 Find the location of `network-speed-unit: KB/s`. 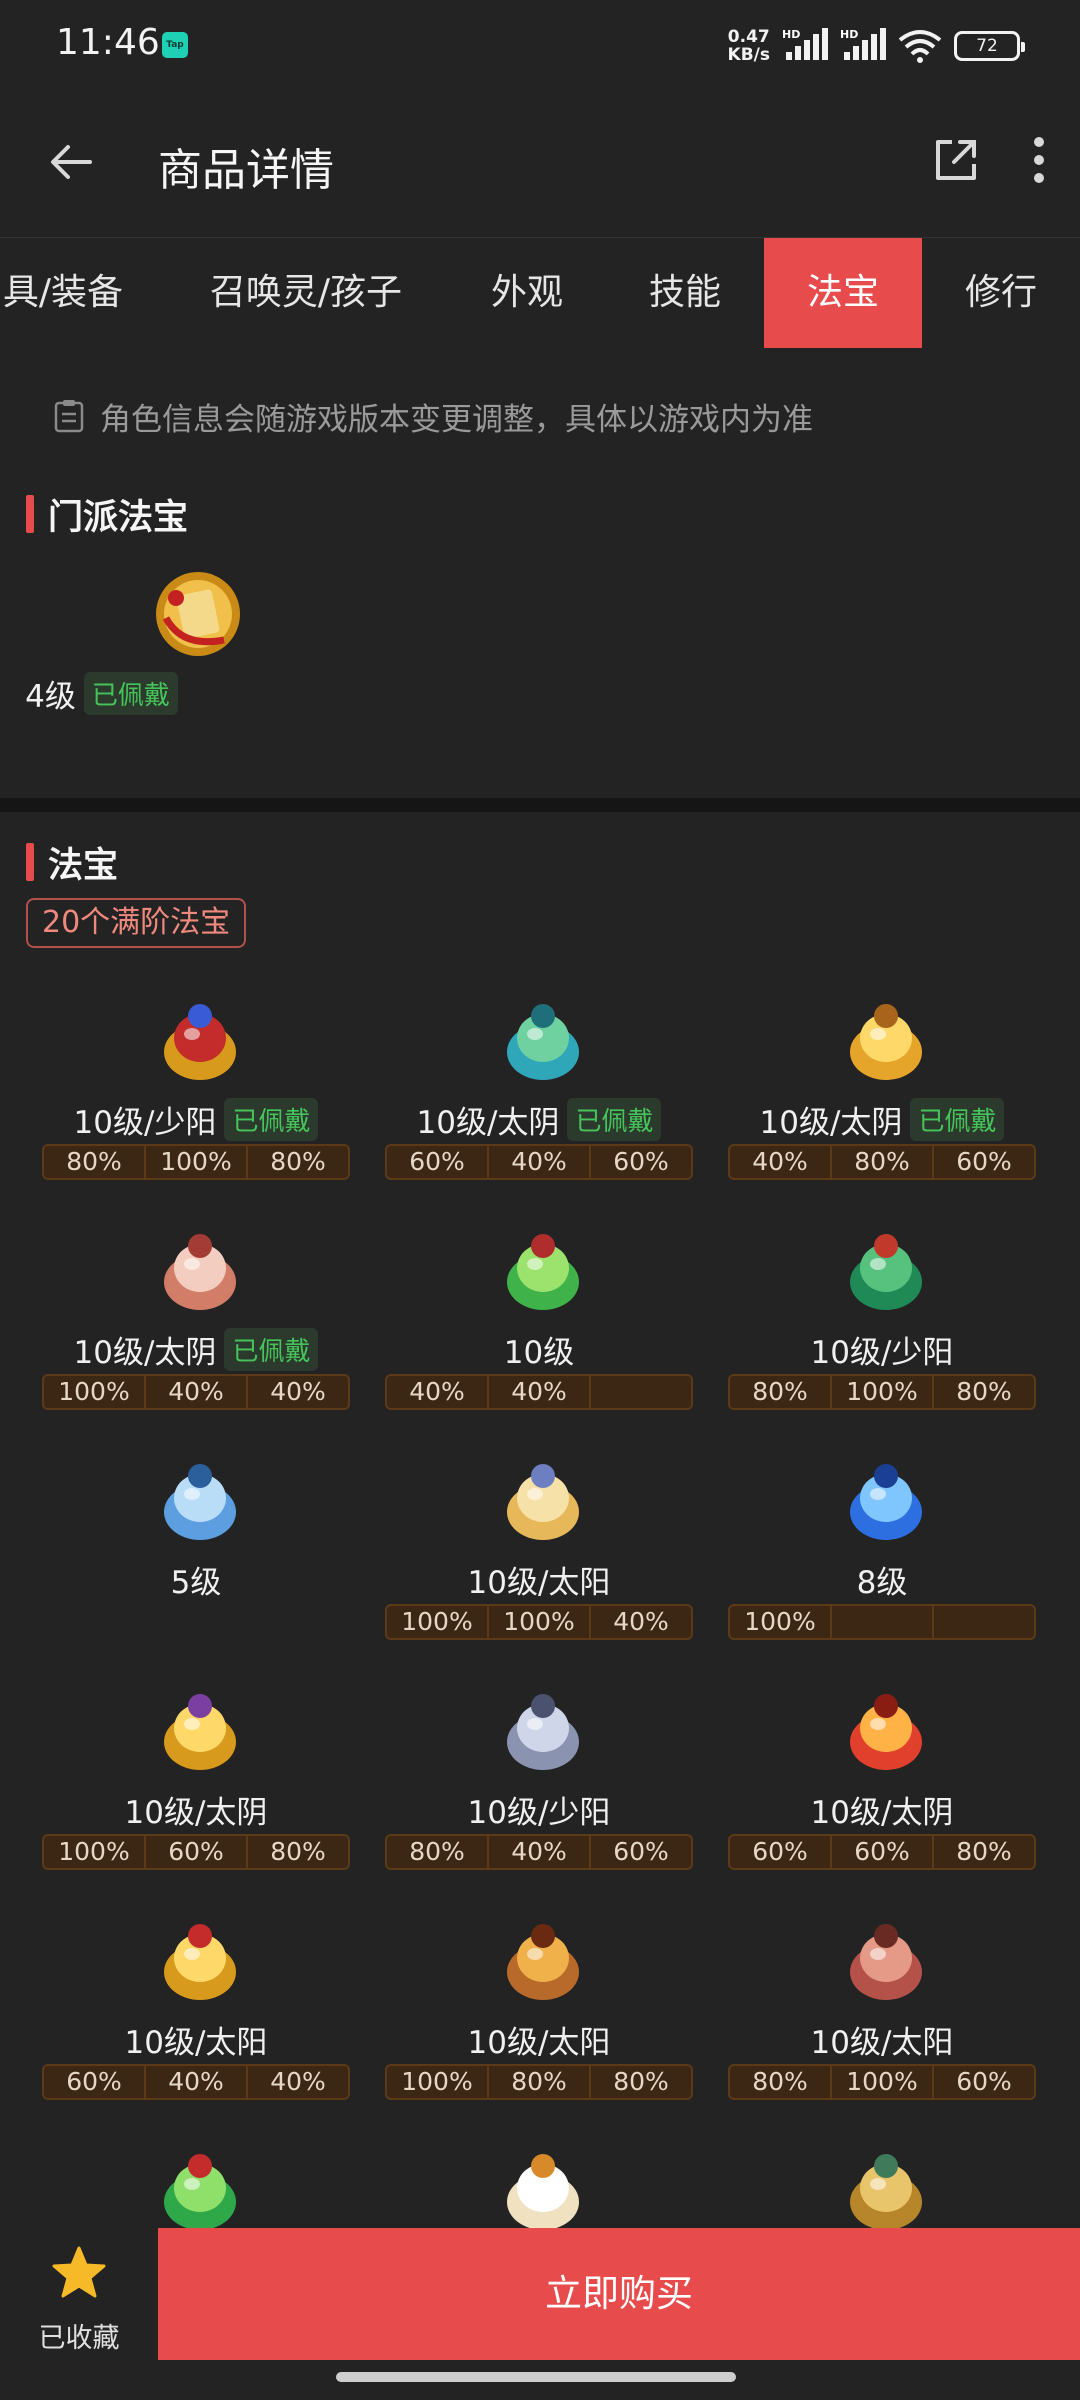

network-speed-unit: KB/s is located at coordinates (748, 55).